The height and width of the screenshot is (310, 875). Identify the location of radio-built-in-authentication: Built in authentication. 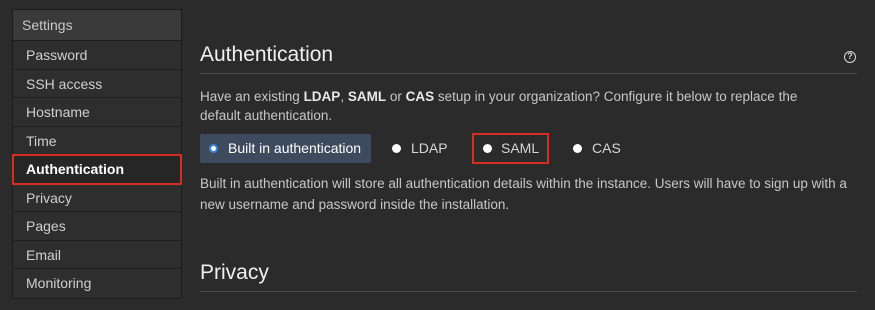
(285, 148).